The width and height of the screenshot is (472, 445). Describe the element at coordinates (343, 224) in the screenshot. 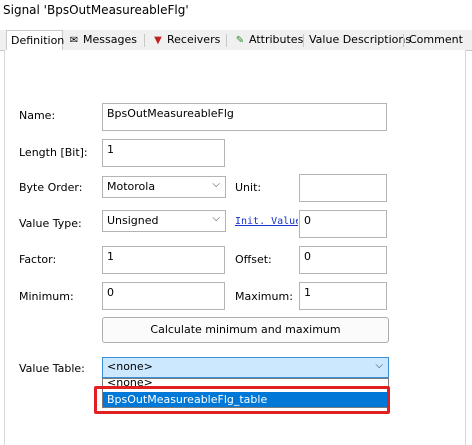

I see `init-value-field: 0` at that location.